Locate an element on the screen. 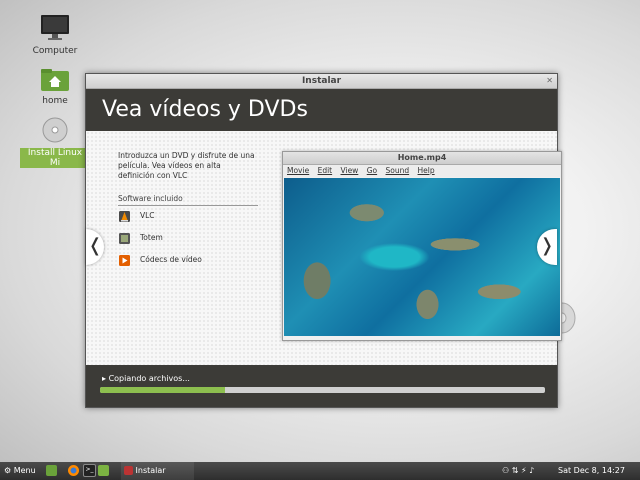 The image size is (640, 480). firefox-icon is located at coordinates (73, 470).